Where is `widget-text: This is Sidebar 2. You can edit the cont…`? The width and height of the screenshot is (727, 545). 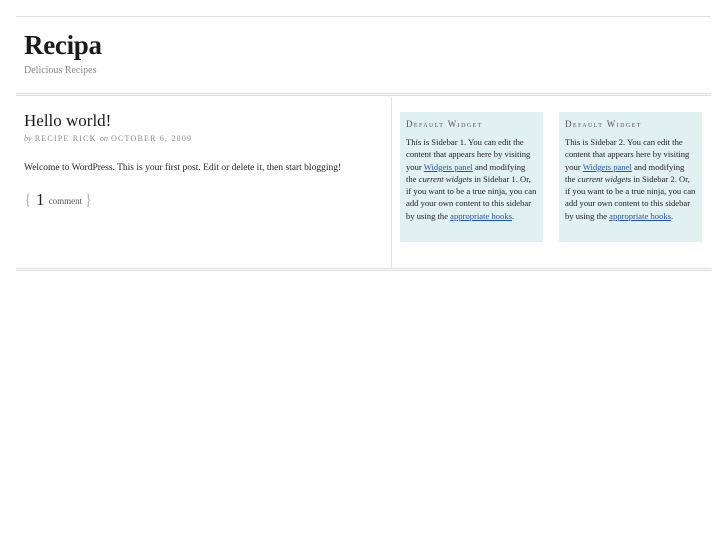
widget-text: This is Sidebar 2. You can edit the cont… is located at coordinates (630, 179).